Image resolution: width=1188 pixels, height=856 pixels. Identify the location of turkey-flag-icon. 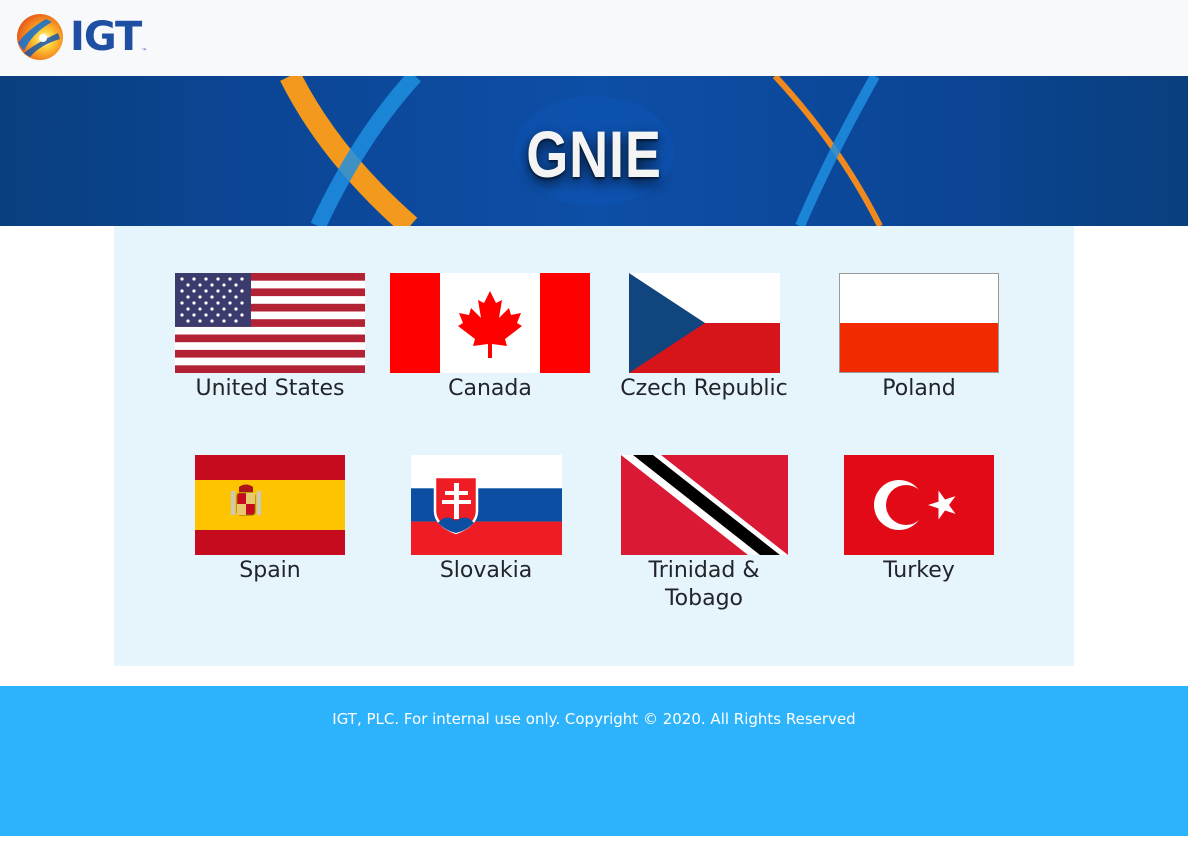
(919, 505).